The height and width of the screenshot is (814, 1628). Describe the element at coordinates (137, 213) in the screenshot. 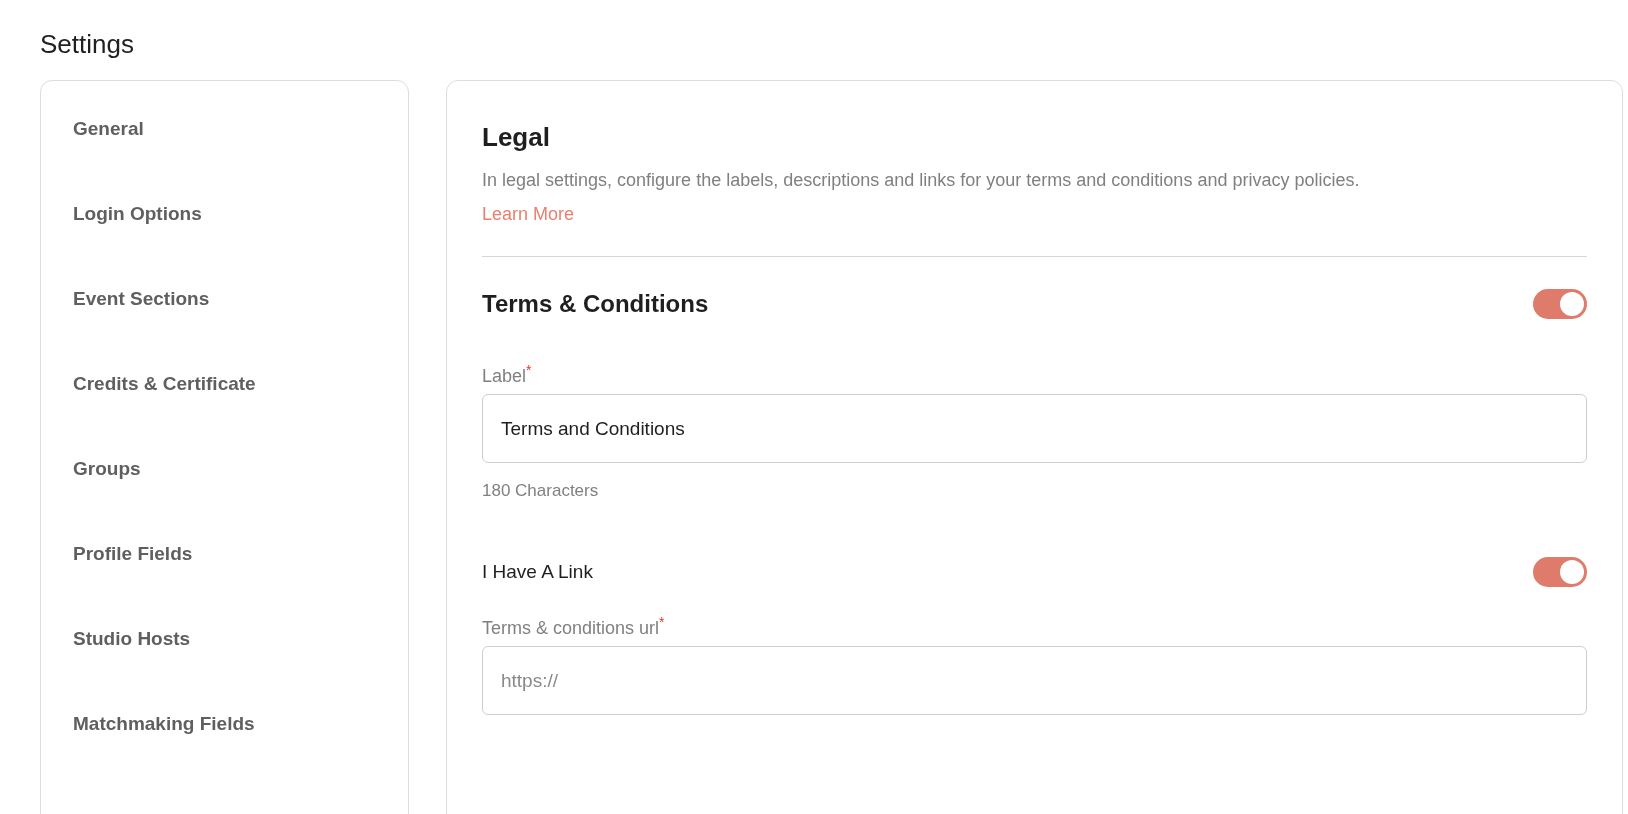

I see `sidebar-item: Login Options` at that location.